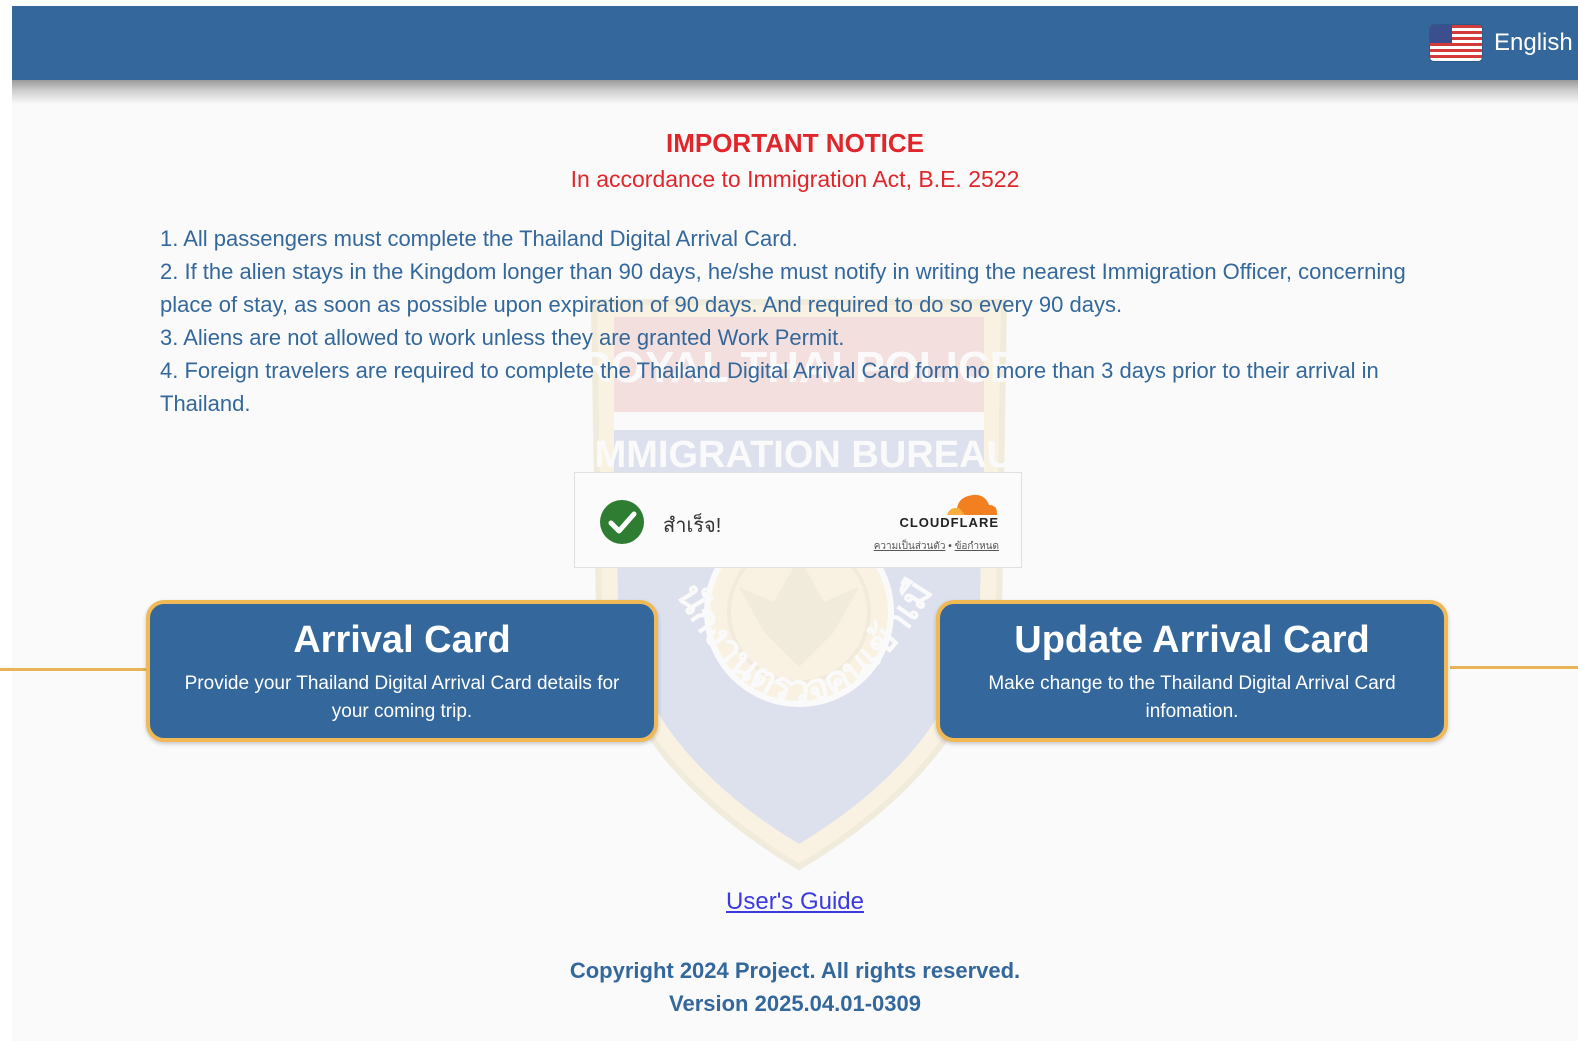 The height and width of the screenshot is (1041, 1578). Describe the element at coordinates (977, 546) in the screenshot. I see `terms-link: ข้อกำหนด` at that location.